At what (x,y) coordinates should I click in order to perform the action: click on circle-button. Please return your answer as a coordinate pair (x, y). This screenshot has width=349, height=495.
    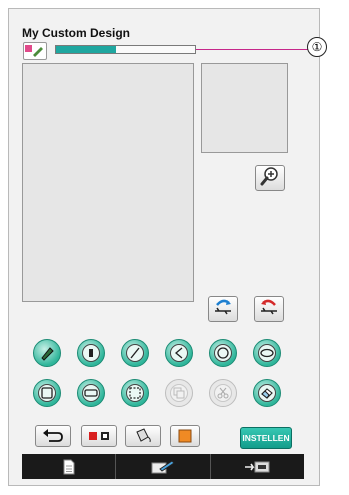
    Looking at the image, I should click on (223, 353).